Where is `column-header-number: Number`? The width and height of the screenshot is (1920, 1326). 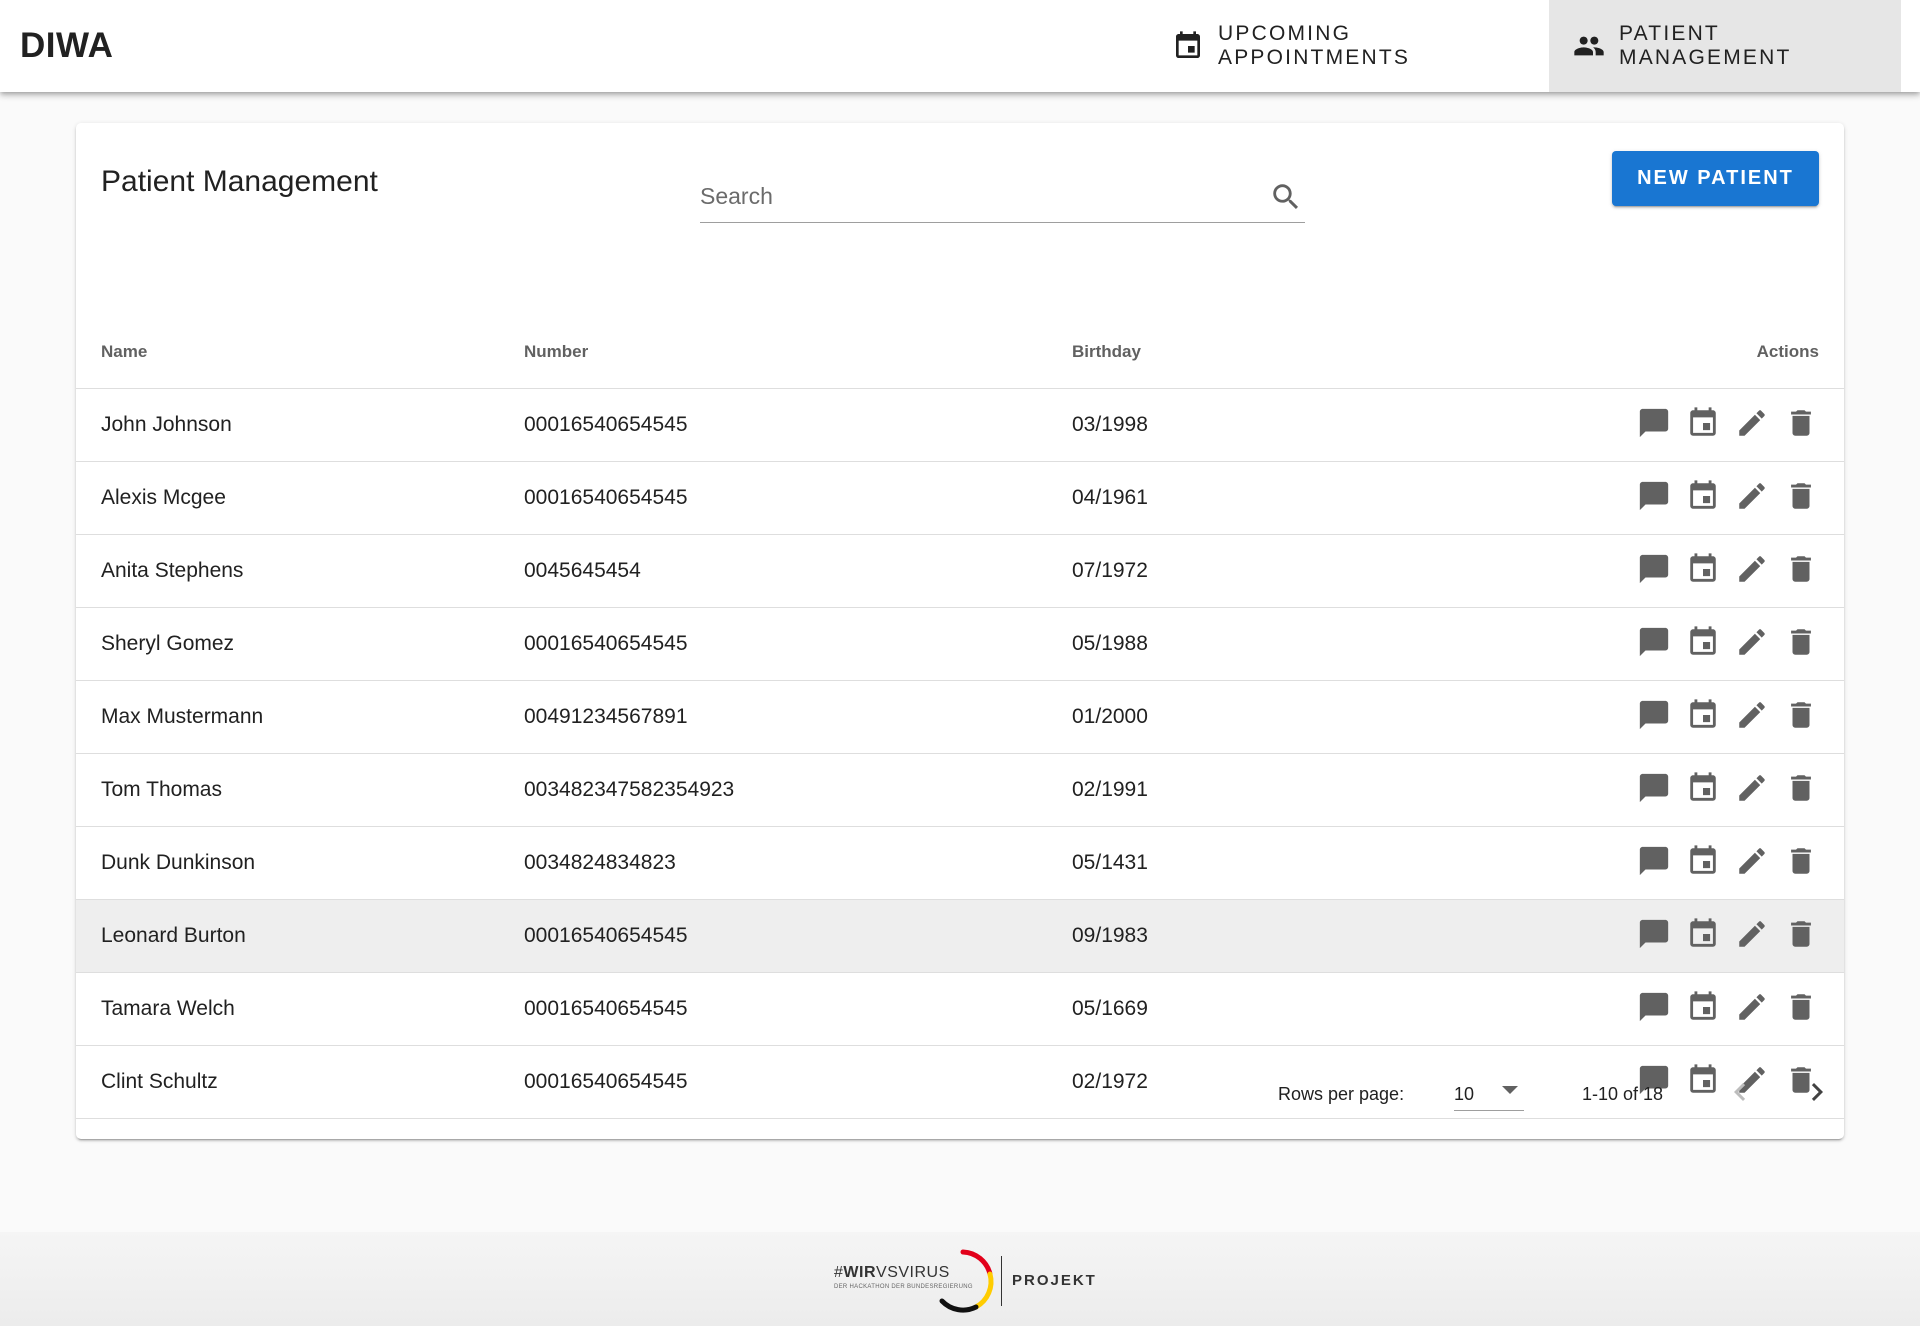 column-header-number: Number is located at coordinates (798, 352).